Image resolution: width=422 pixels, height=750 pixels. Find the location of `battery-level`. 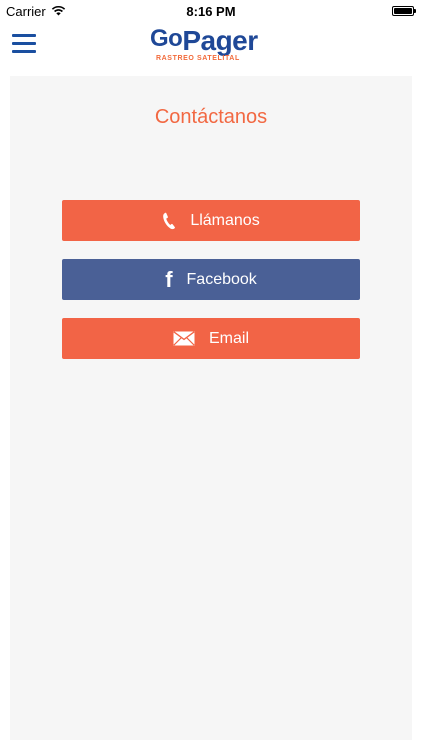

battery-level is located at coordinates (403, 11).